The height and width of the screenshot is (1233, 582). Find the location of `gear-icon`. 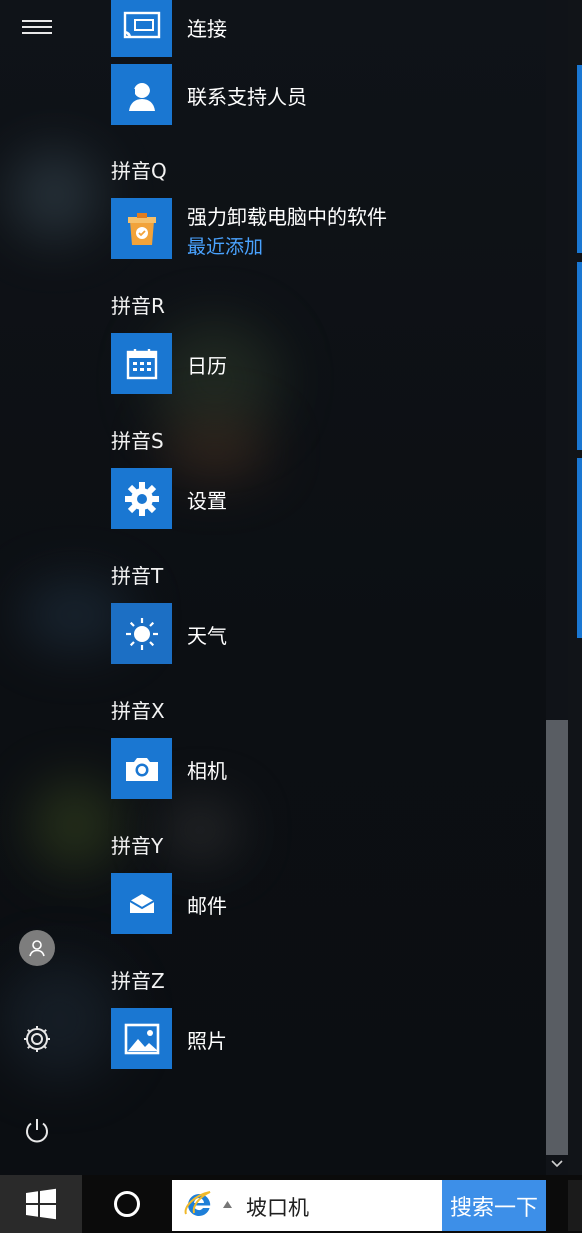

gear-icon is located at coordinates (141, 498).